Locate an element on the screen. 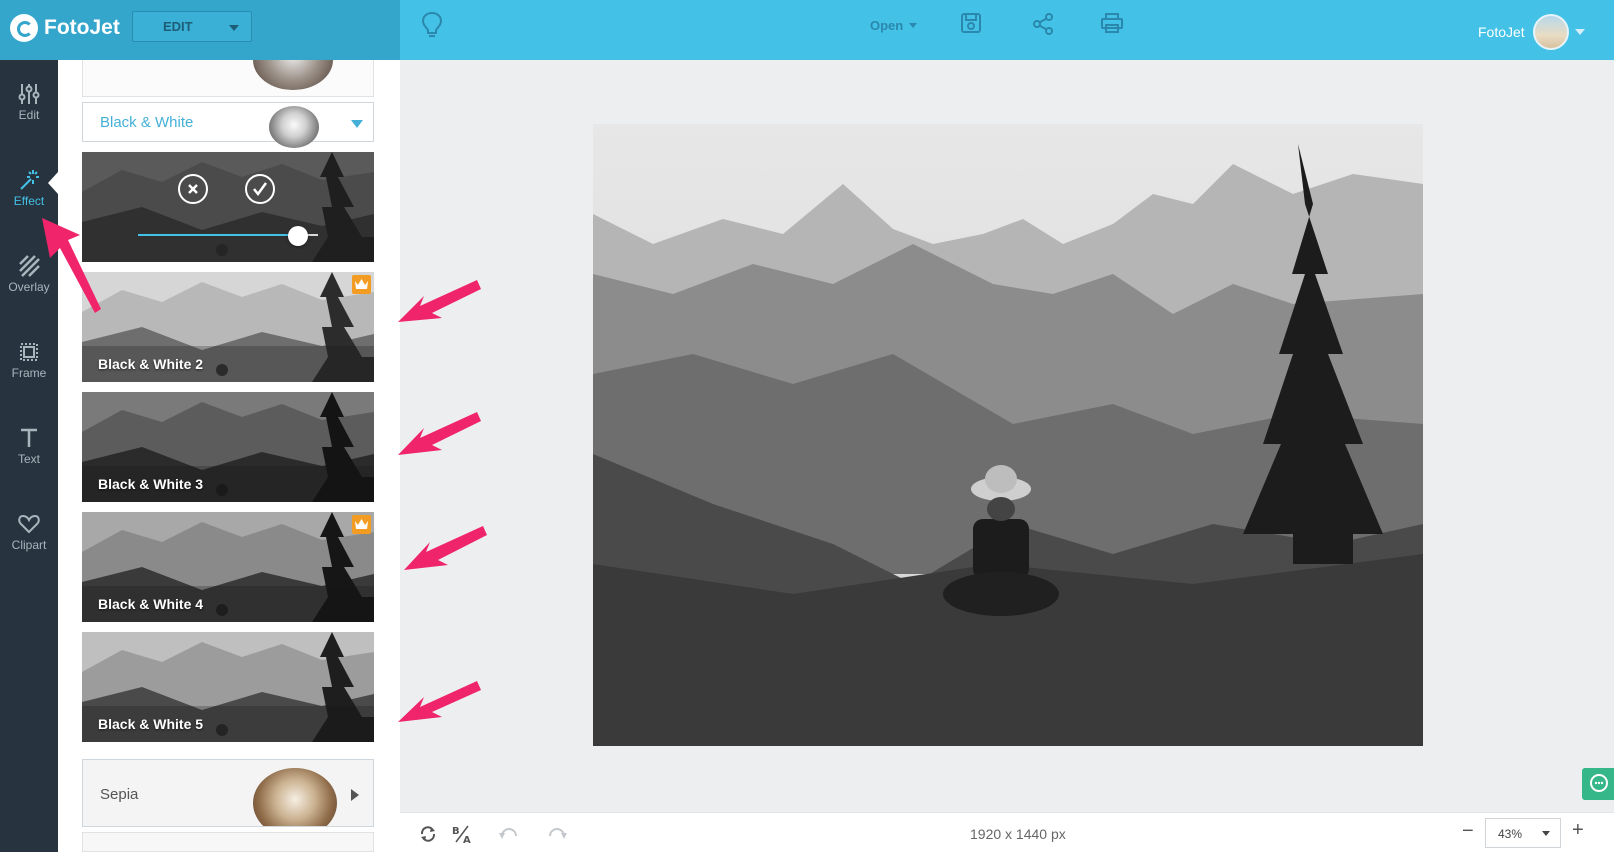  nav-item-overlay: Overlay is located at coordinates (29, 289).